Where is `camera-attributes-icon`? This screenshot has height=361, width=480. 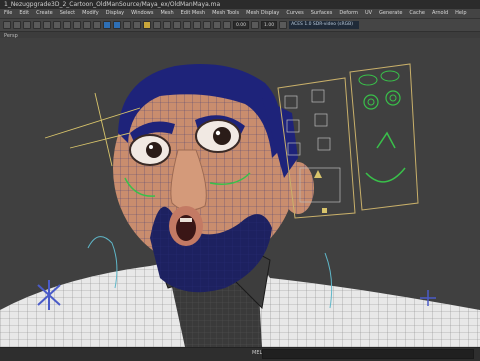 camera-attributes-icon is located at coordinates (17, 25).